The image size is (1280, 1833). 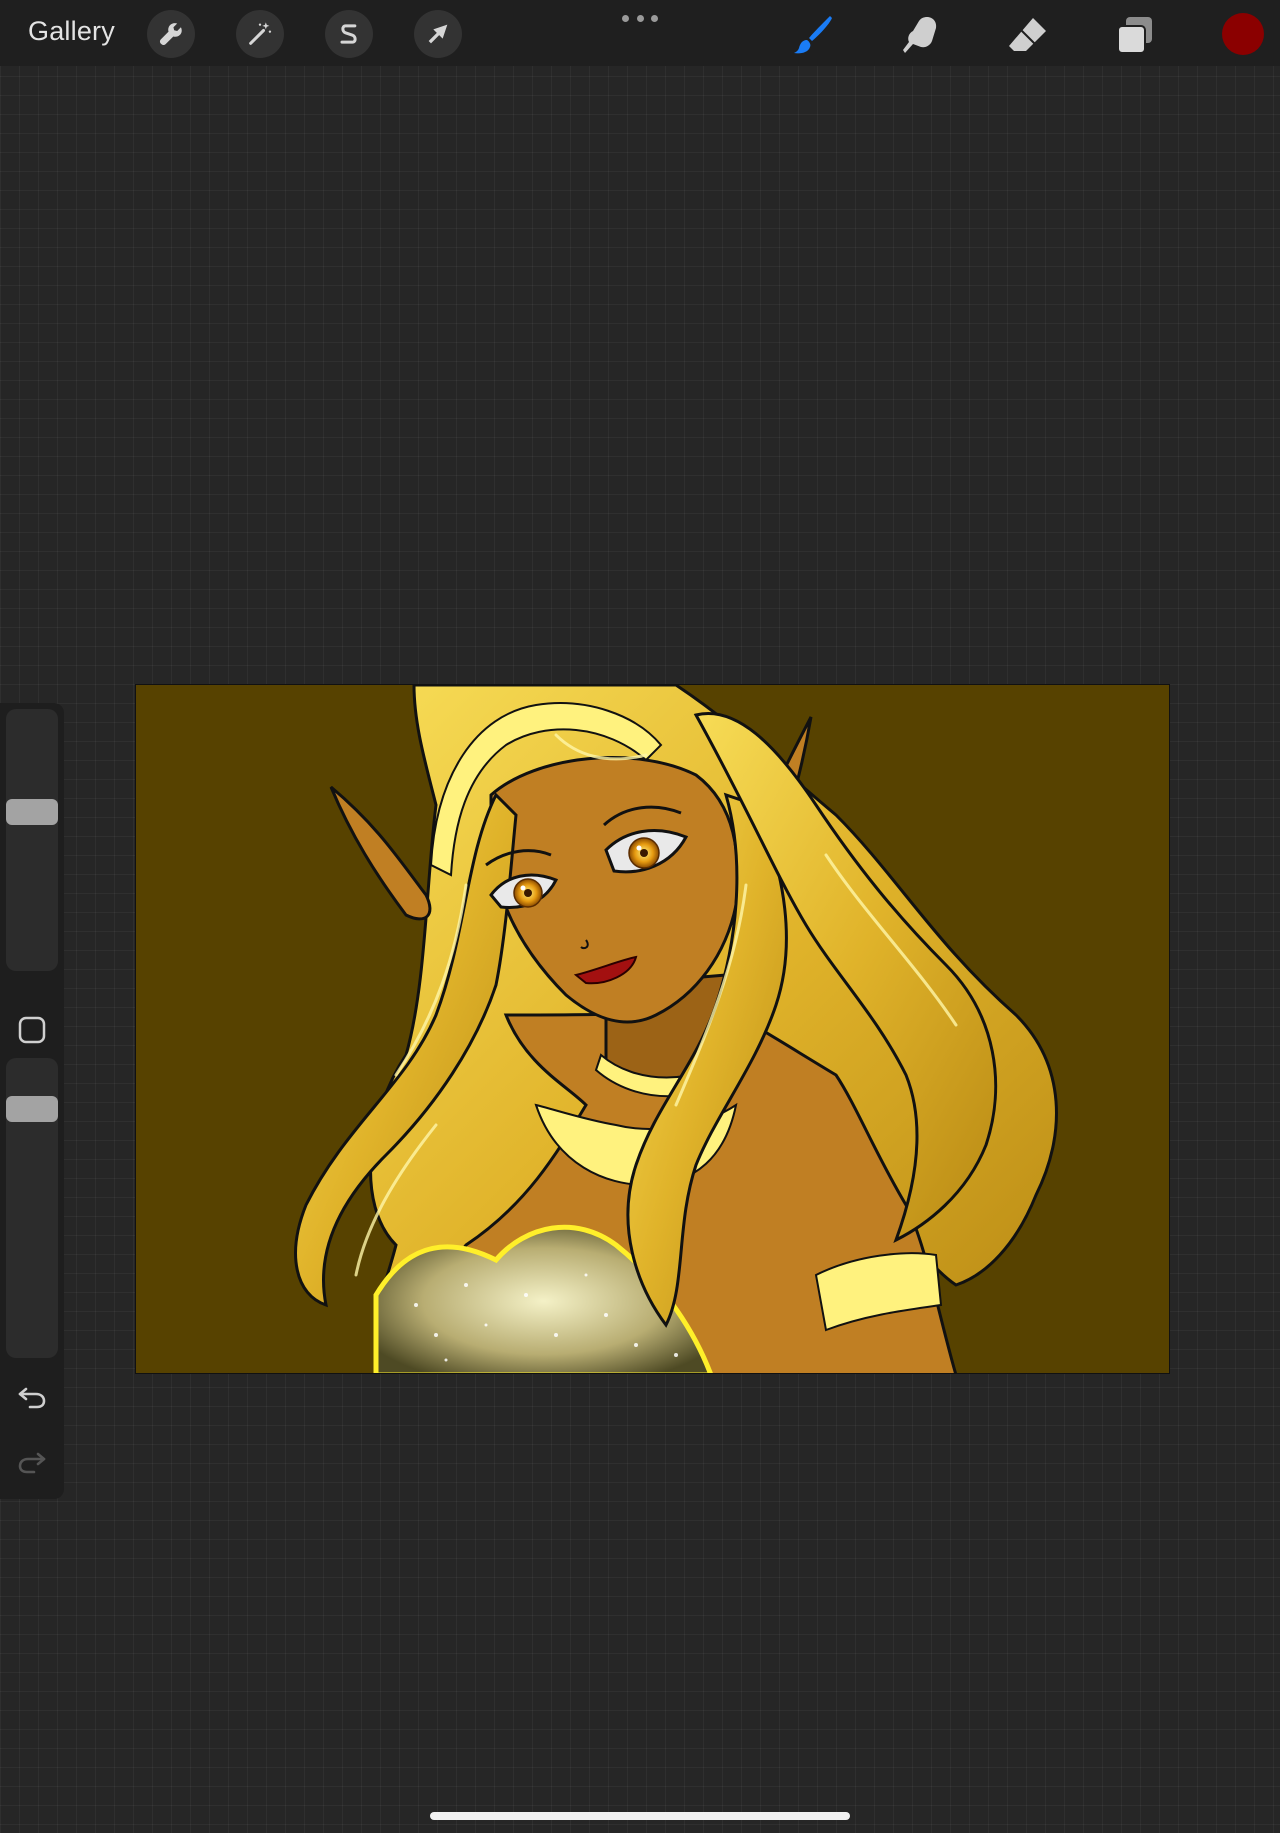 I want to click on smudge-finger-icon, so click(x=920, y=35).